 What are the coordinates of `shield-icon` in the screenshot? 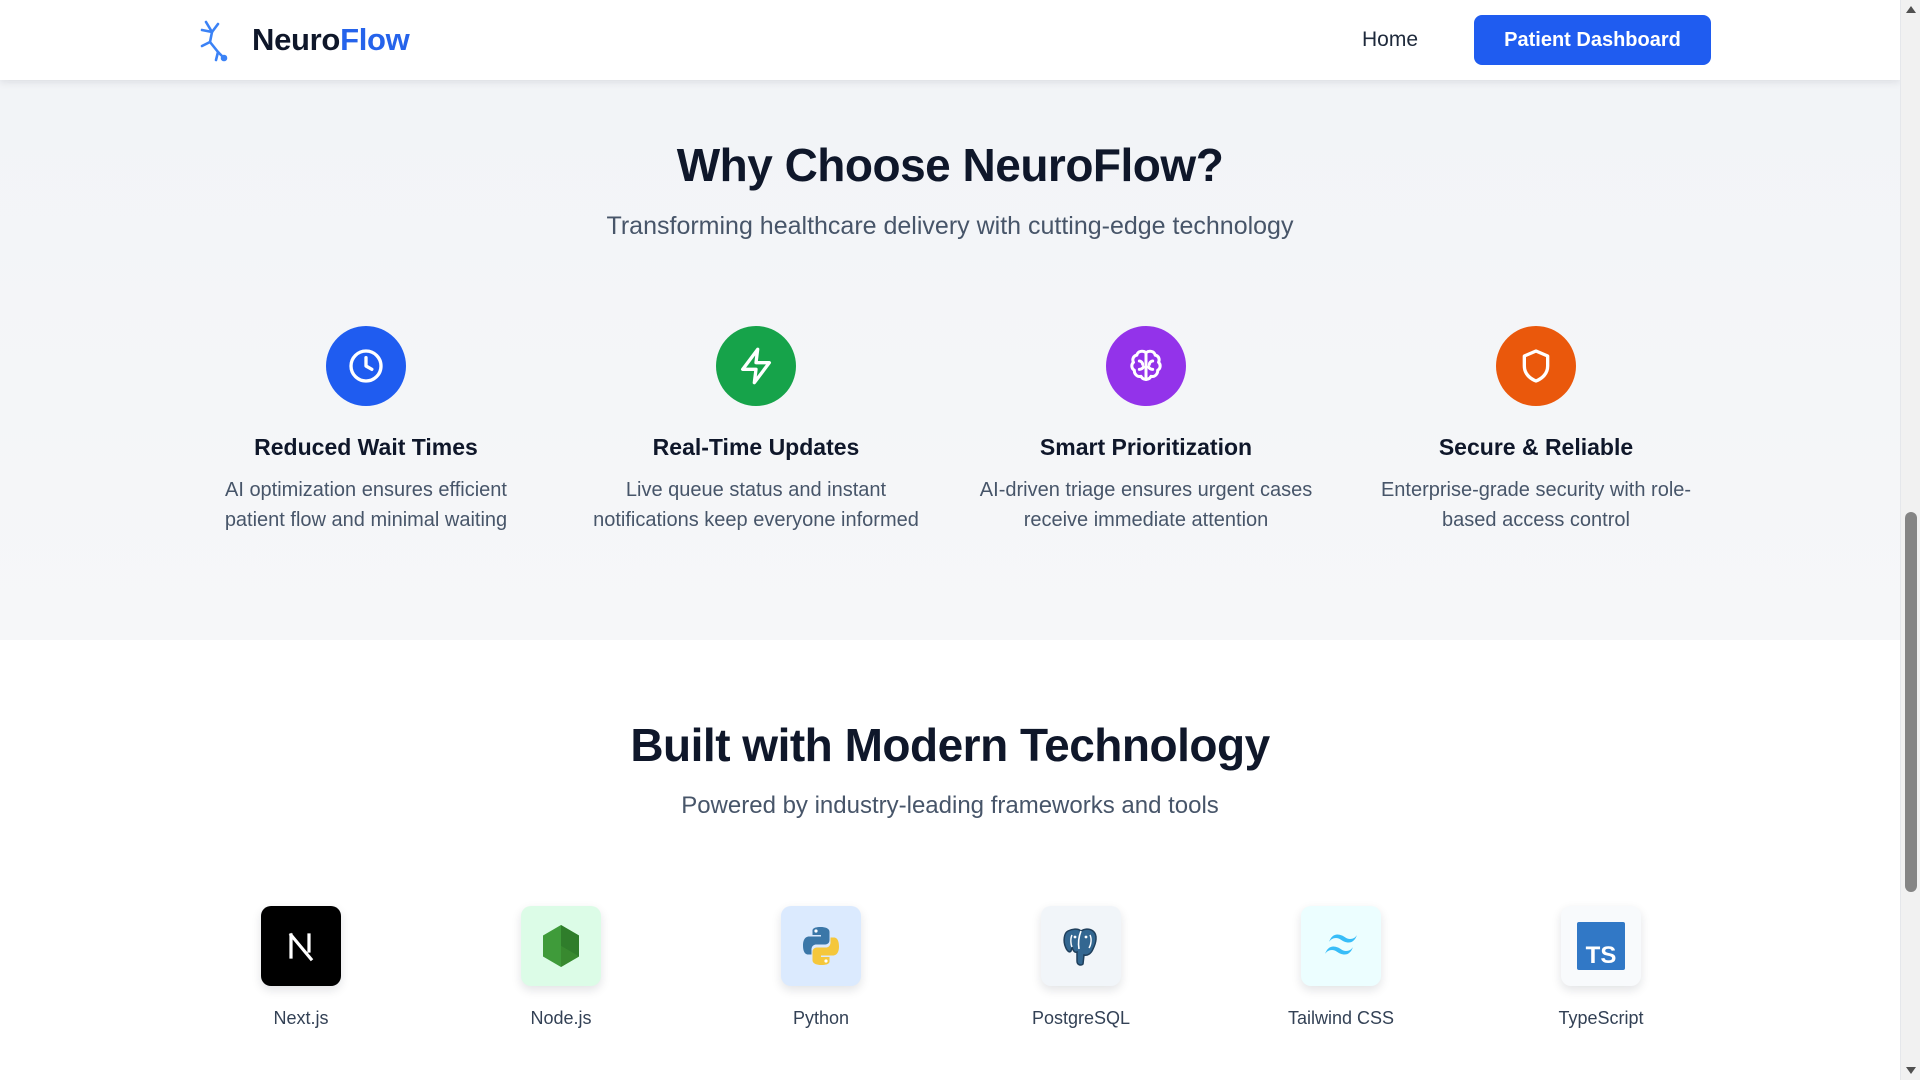 It's located at (1536, 366).